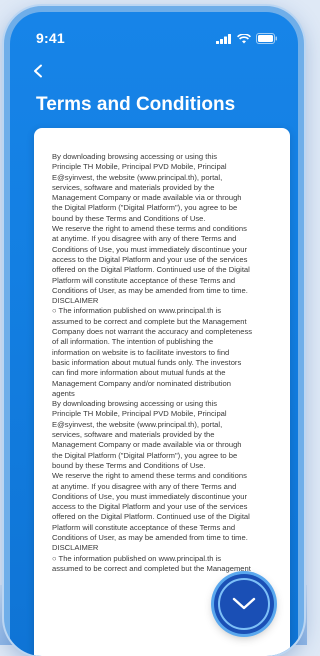 The image size is (320, 656). Describe the element at coordinates (224, 40) in the screenshot. I see `signal-icon` at that location.